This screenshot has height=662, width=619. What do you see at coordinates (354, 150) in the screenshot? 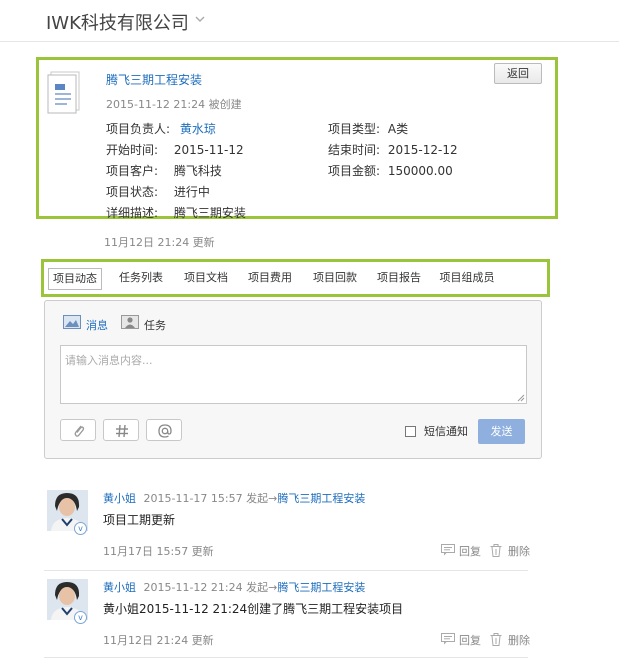
I see `end-label: 结束时间:` at bounding box center [354, 150].